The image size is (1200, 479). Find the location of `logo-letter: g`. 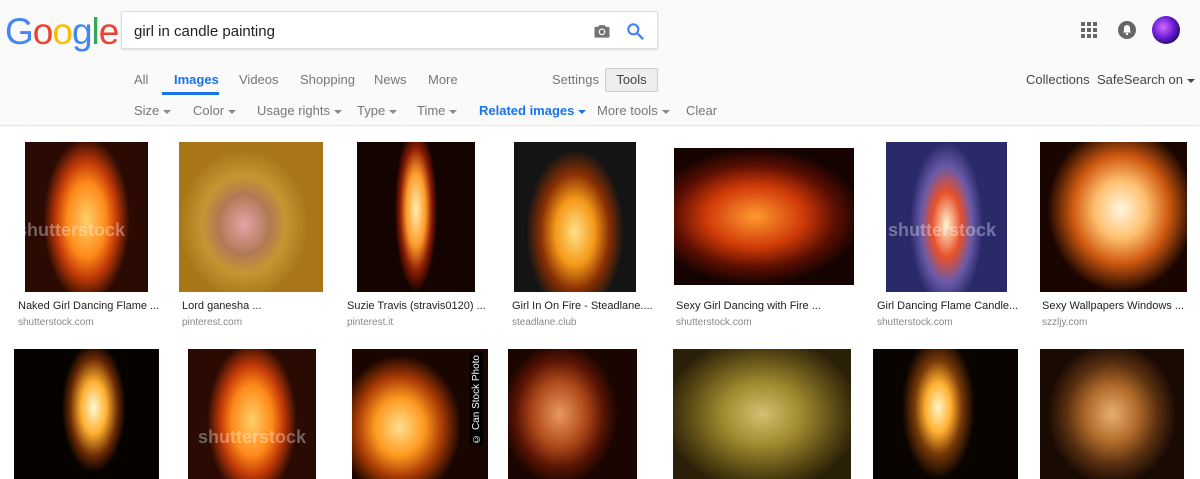

logo-letter: g is located at coordinates (82, 31).